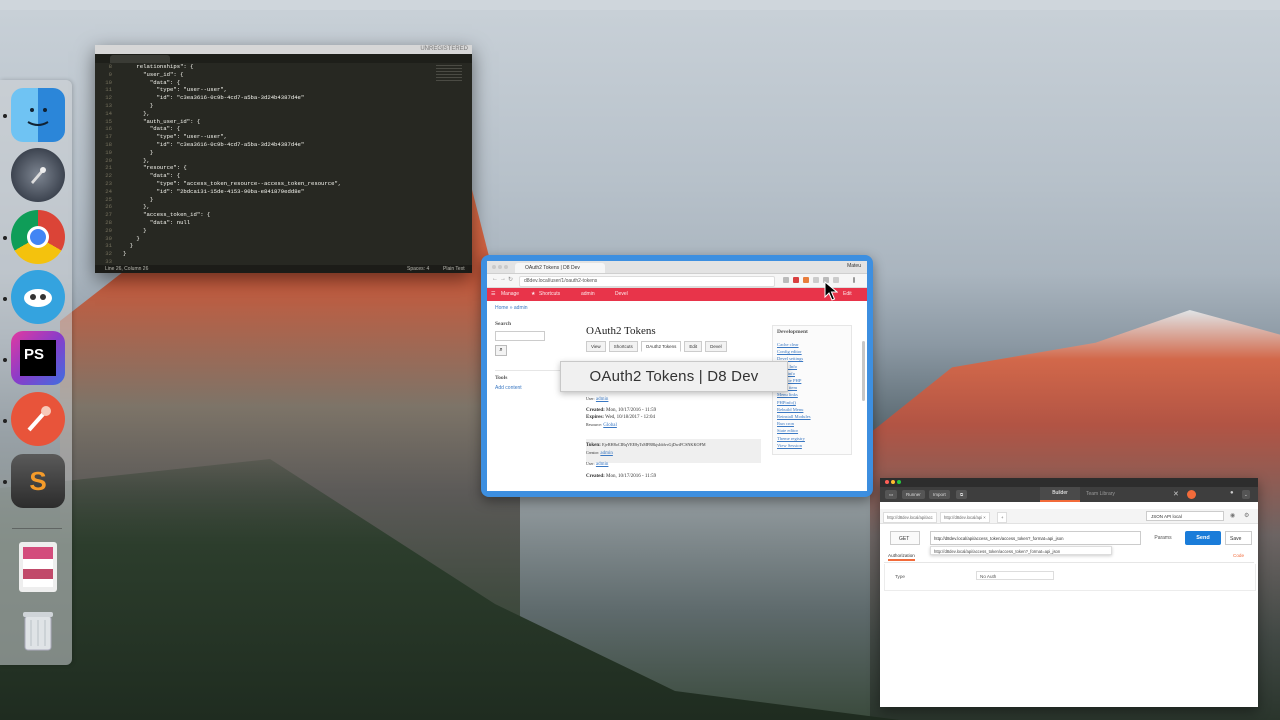  What do you see at coordinates (596, 346) in the screenshot?
I see `tab-view: View` at bounding box center [596, 346].